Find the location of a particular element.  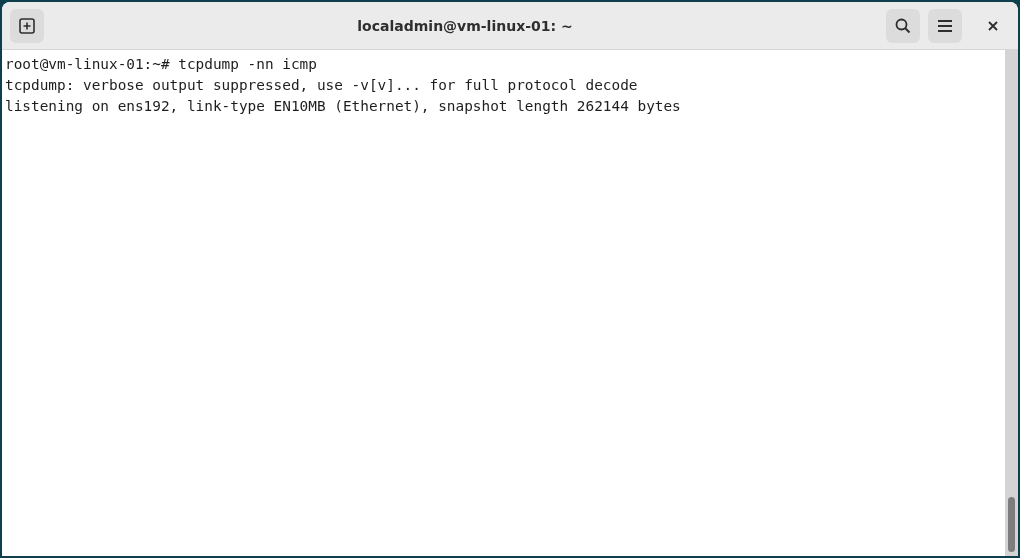

terminal-line: tcpdump: verbose output suppressed, use -v[v]... for full protocol decode is located at coordinates (322, 85).